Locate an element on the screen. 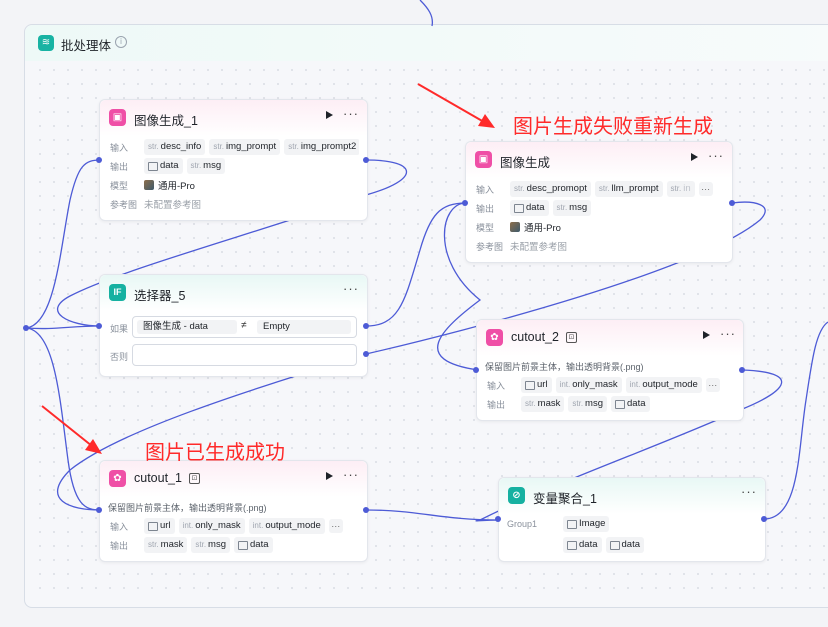  annotation-success: 图片已生成成功 is located at coordinates (215, 452).